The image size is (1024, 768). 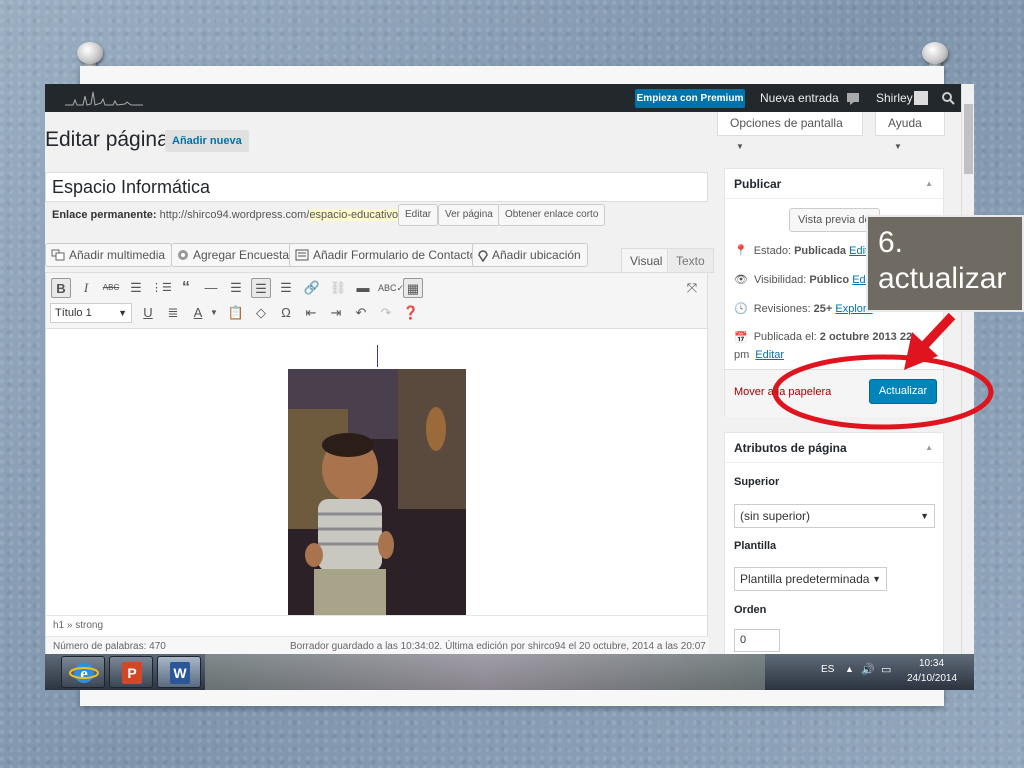 I want to click on add-contact-form-button: Añadir Formulario de Contacto, so click(x=386, y=255).